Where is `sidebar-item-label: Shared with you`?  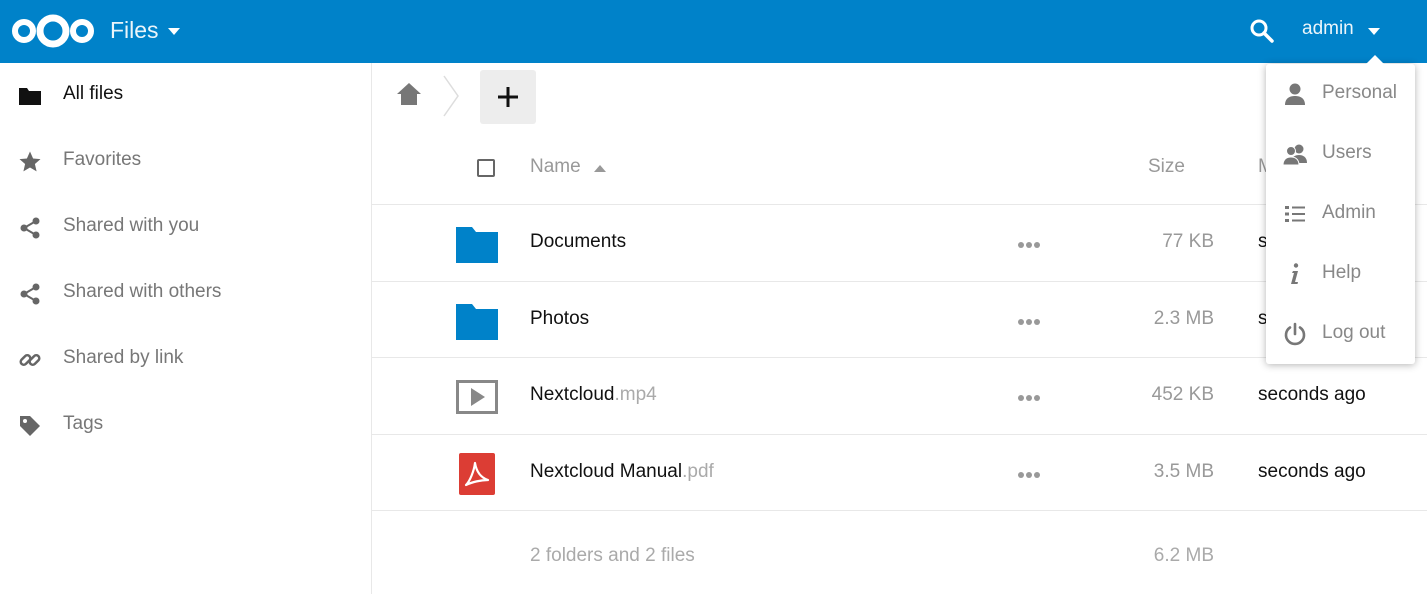
sidebar-item-label: Shared with you is located at coordinates (131, 225).